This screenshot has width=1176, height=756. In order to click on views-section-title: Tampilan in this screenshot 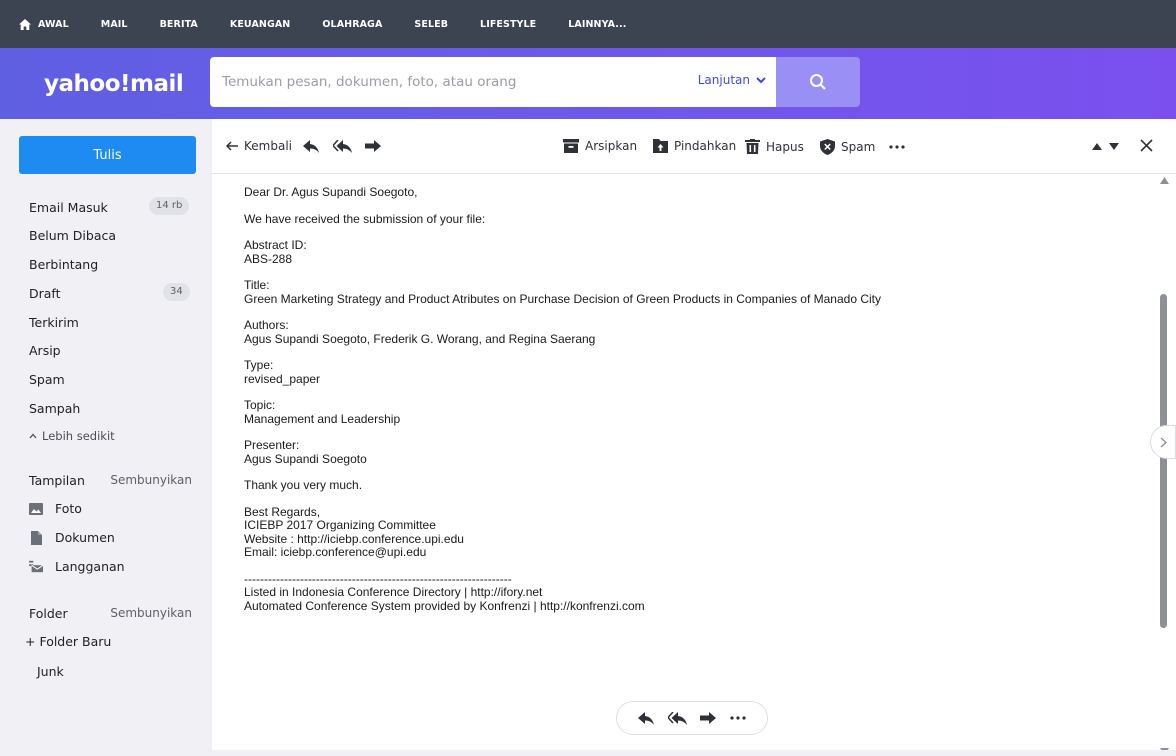, I will do `click(57, 480)`.